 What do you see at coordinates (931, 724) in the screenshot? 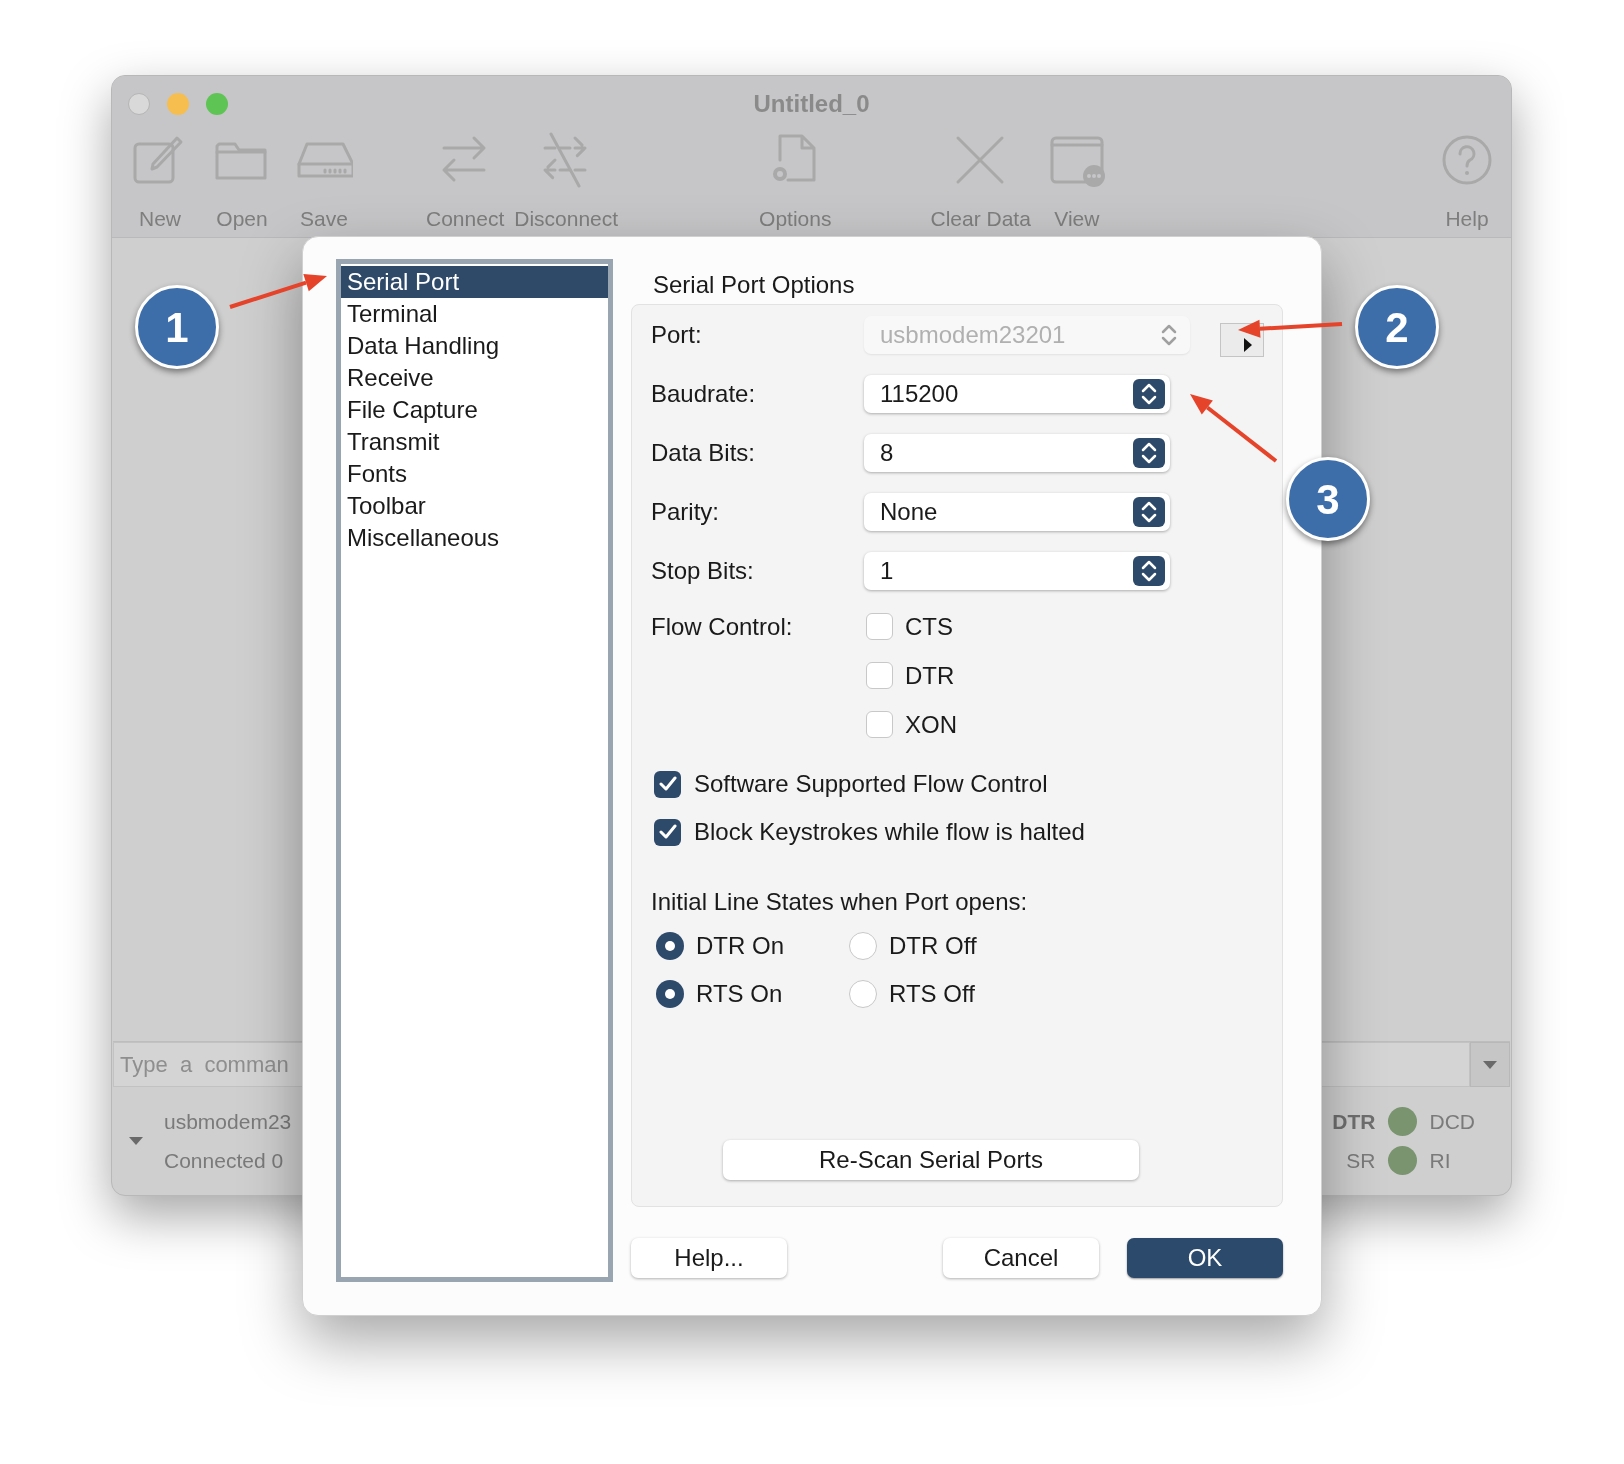
I see `checkbox-label: XON` at bounding box center [931, 724].